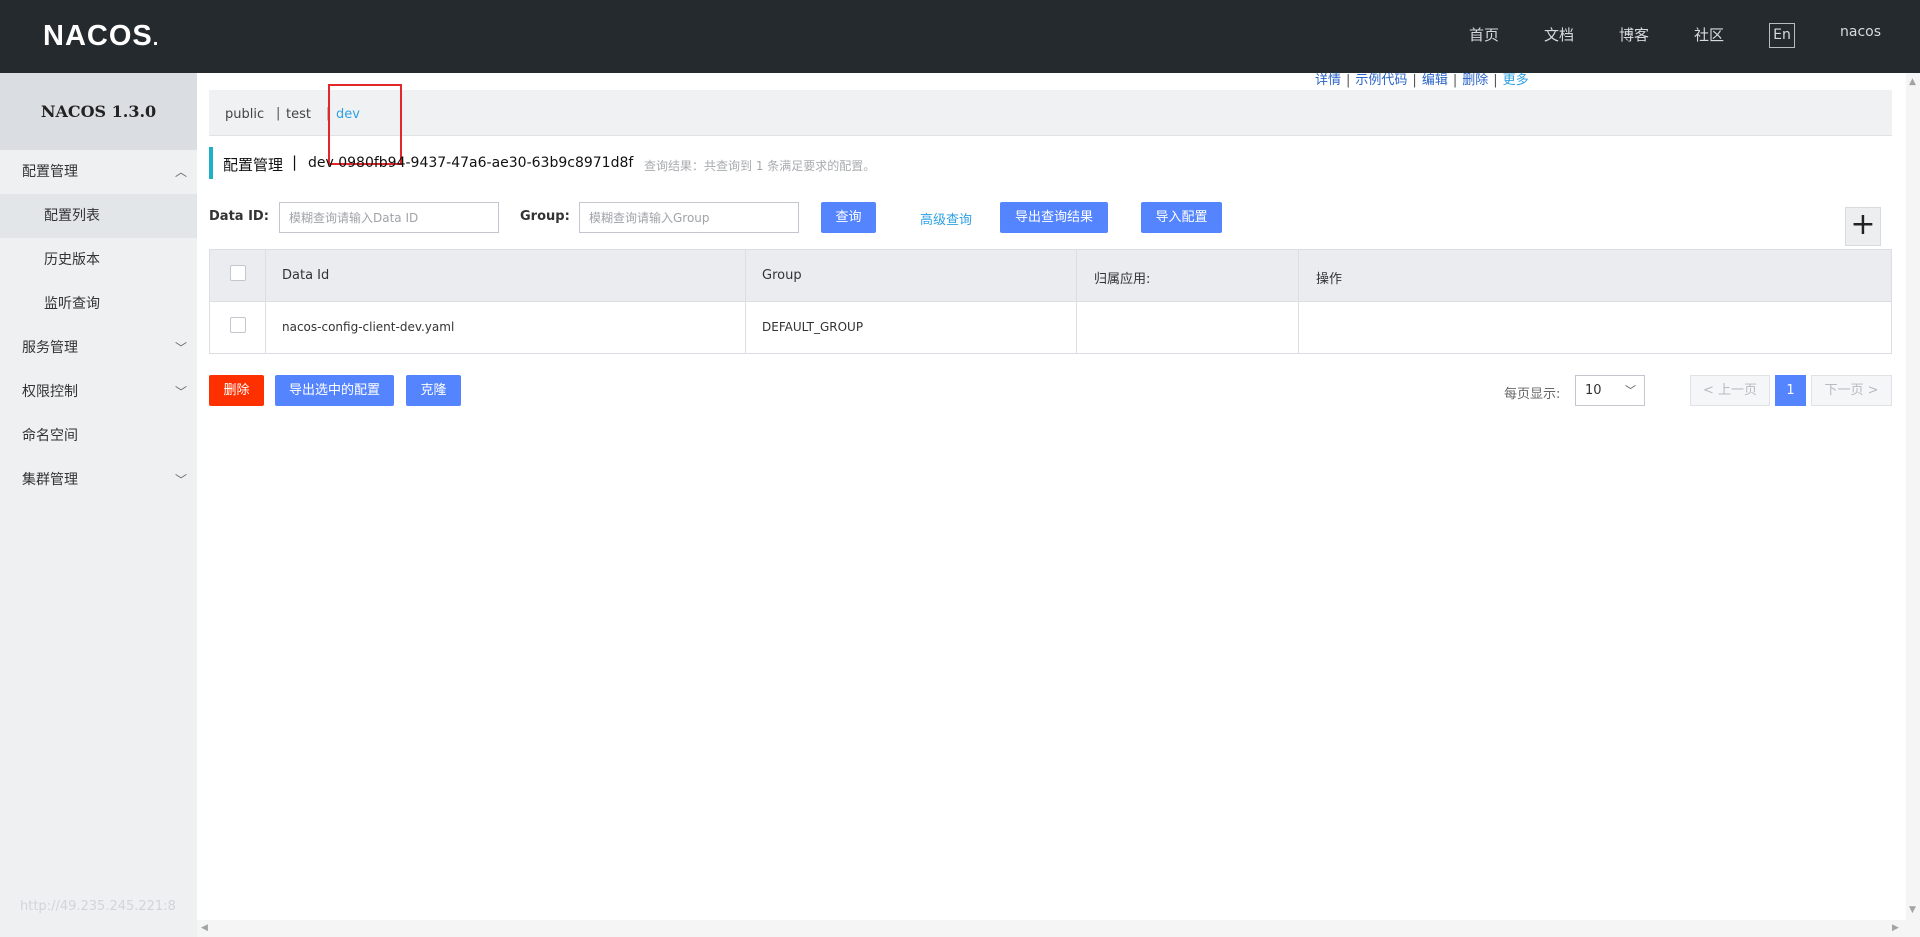 The image size is (1920, 937). Describe the element at coordinates (433, 390) in the screenshot. I see `clone-button: 克隆` at that location.